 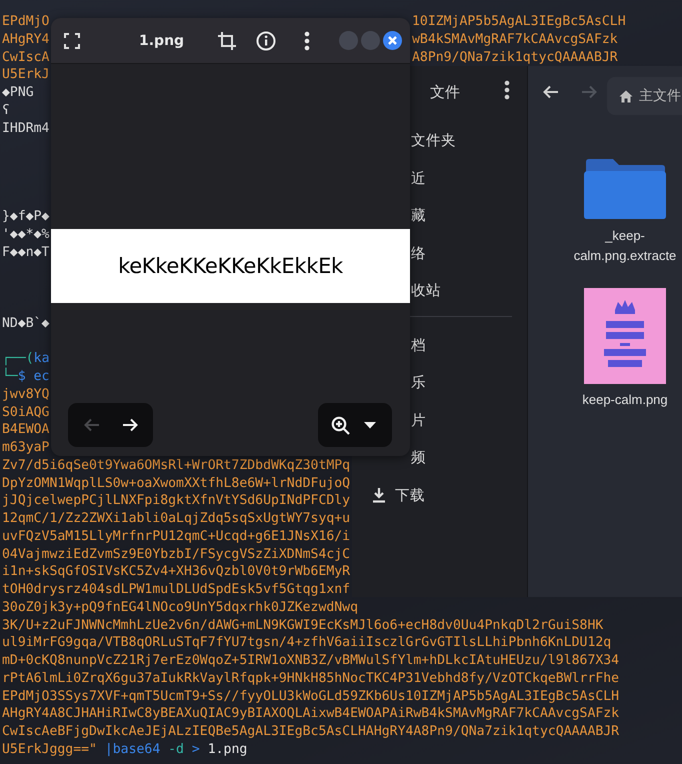 What do you see at coordinates (176, 483) in the screenshot?
I see `terminal-text: DpYzOMN1WqplLS0w+oaXwomXXtfhL8e6W+lrNdDFujoQ` at bounding box center [176, 483].